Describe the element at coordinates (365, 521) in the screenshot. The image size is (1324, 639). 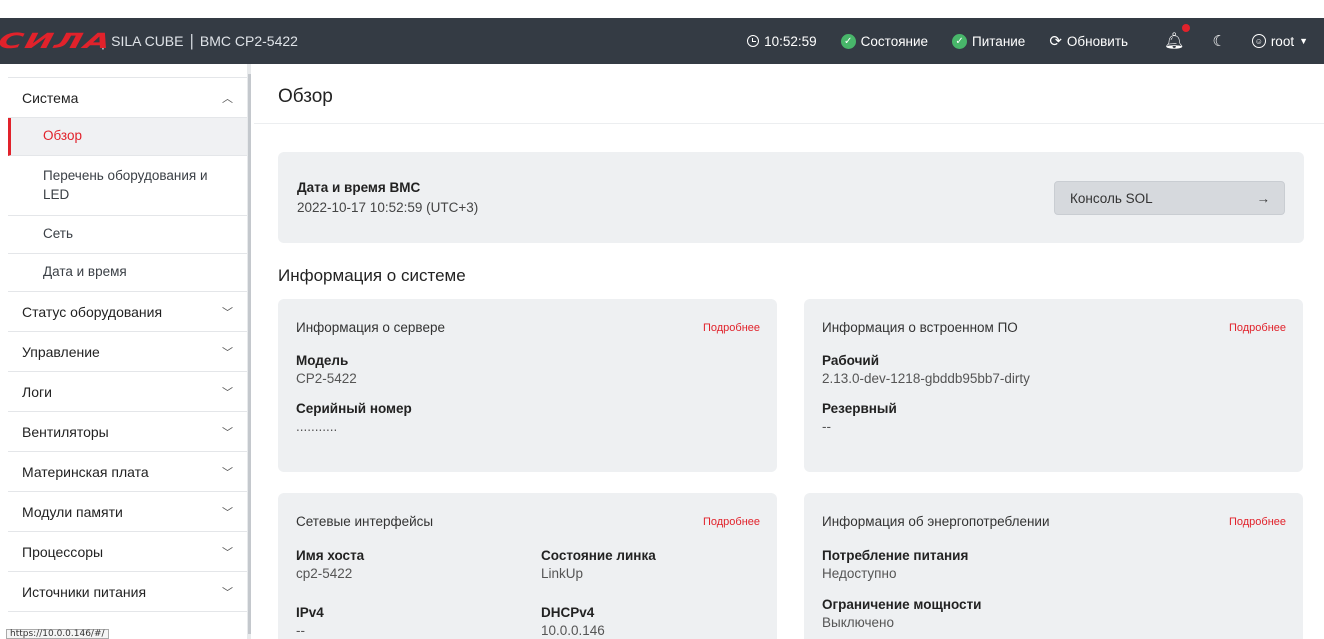
I see `card-title: Сетевые интерфейсы` at that location.